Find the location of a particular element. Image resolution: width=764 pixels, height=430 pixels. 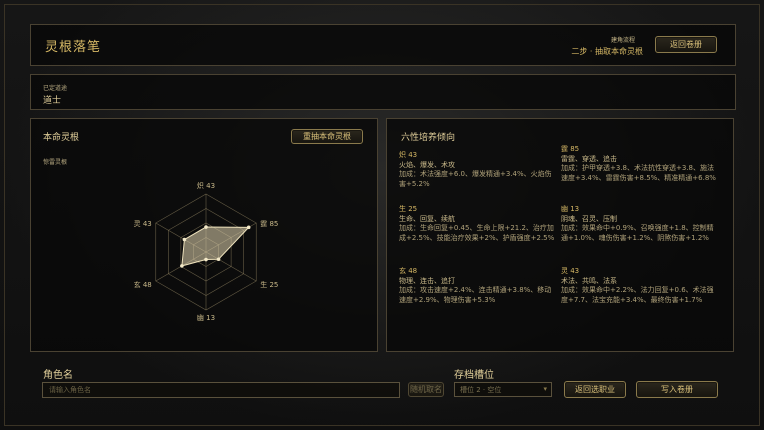

radar-chart: 炽 43 霆 85 生 25 幽 13 玄 48 灵 43 is located at coordinates (206, 251).